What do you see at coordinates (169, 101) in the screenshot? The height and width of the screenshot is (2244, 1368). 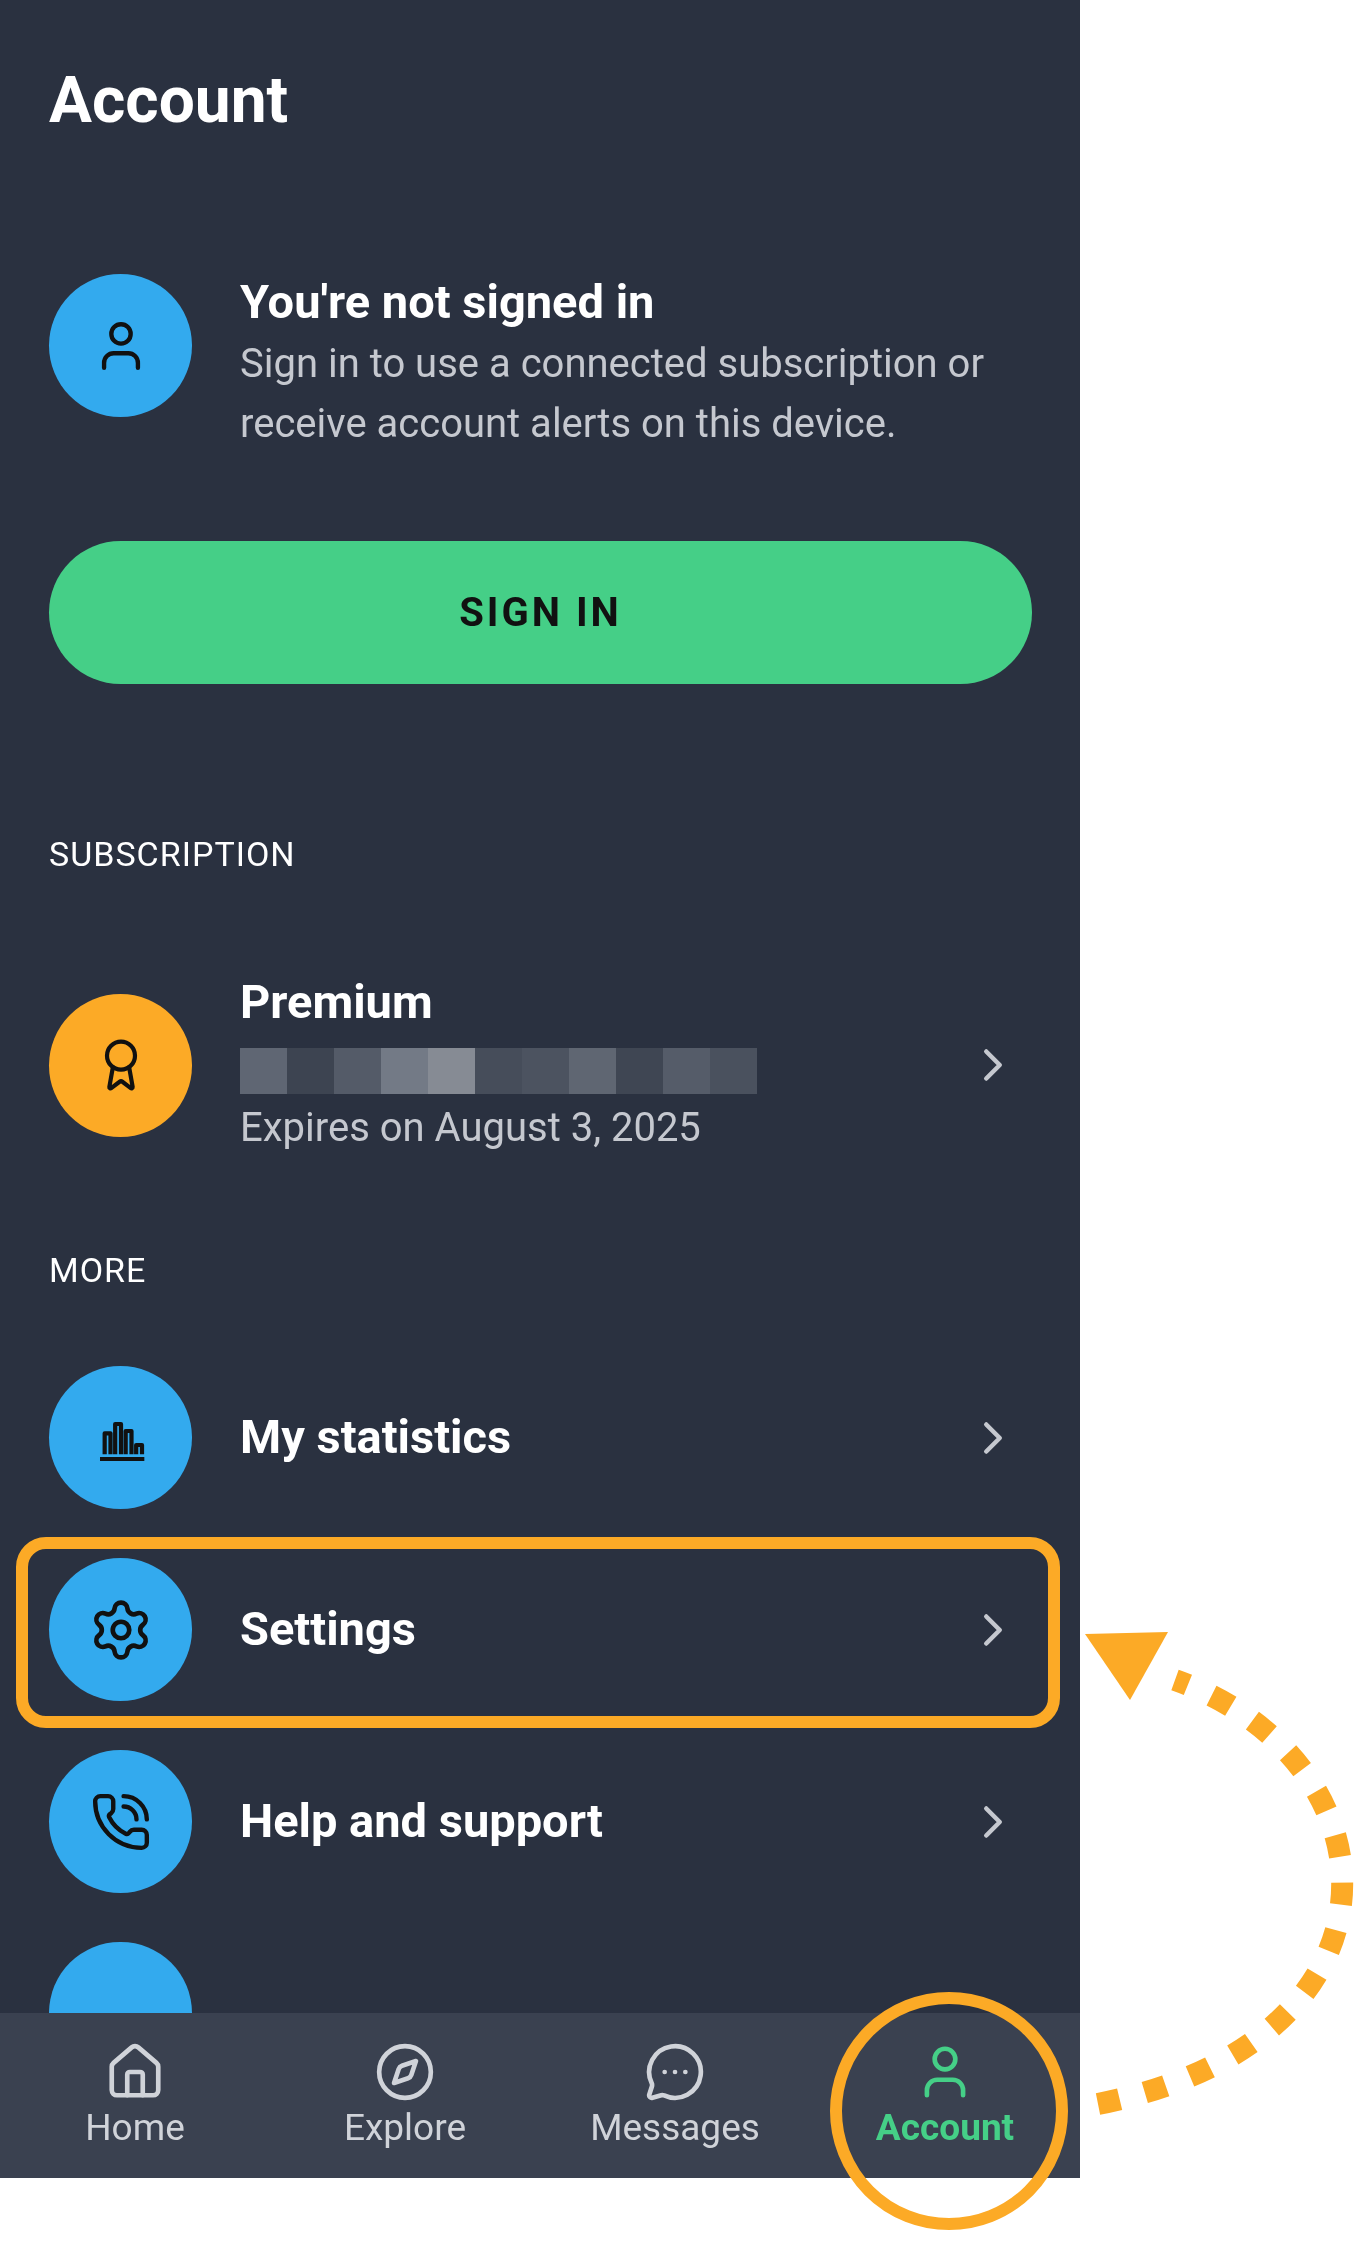 I see `page-title: Account` at bounding box center [169, 101].